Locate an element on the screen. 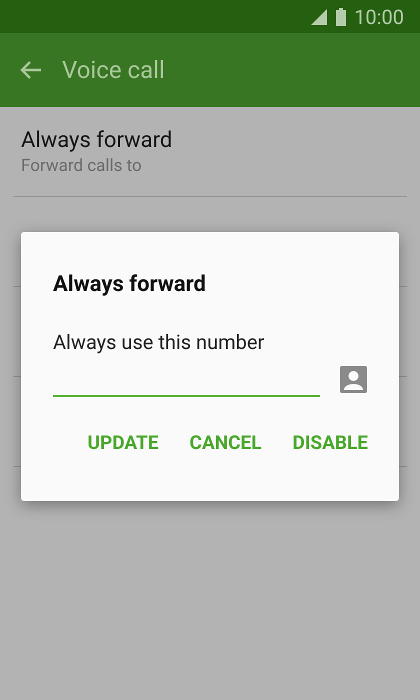 This screenshot has width=420, height=700. battery-icon is located at coordinates (341, 17).